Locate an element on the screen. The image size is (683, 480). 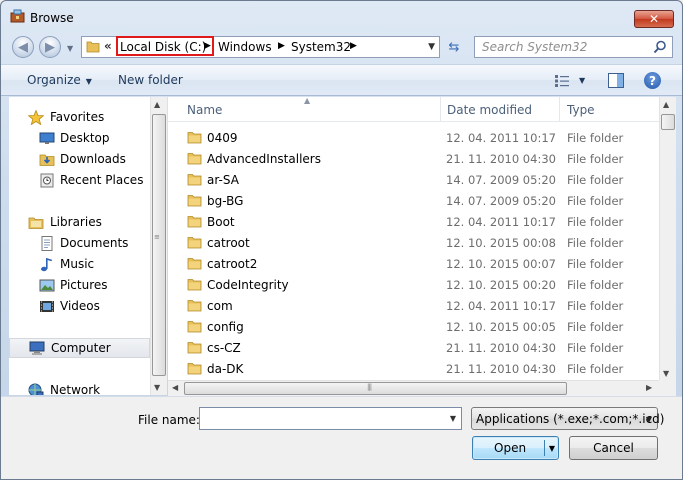
date-modified: 14. 07. 2009 05:20 is located at coordinates (501, 180).